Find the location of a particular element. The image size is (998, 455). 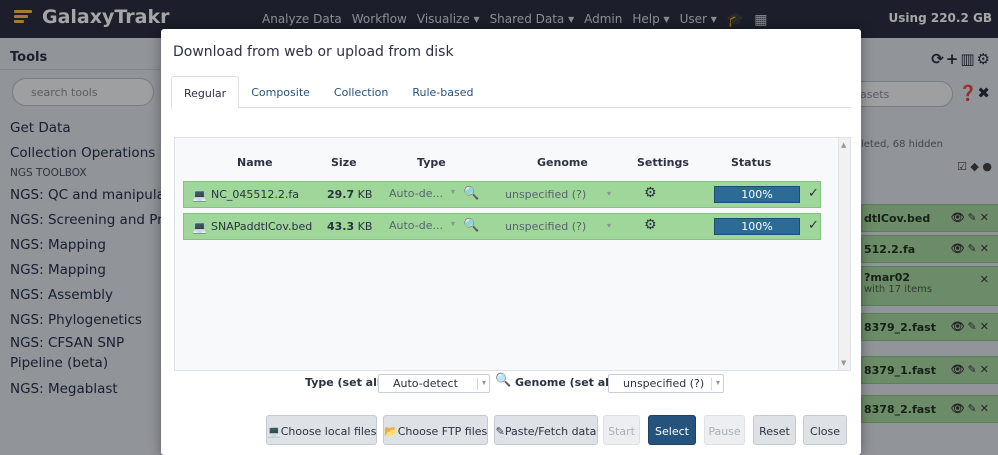

choose-local-files-button: 💻Choose local files is located at coordinates (321, 430).